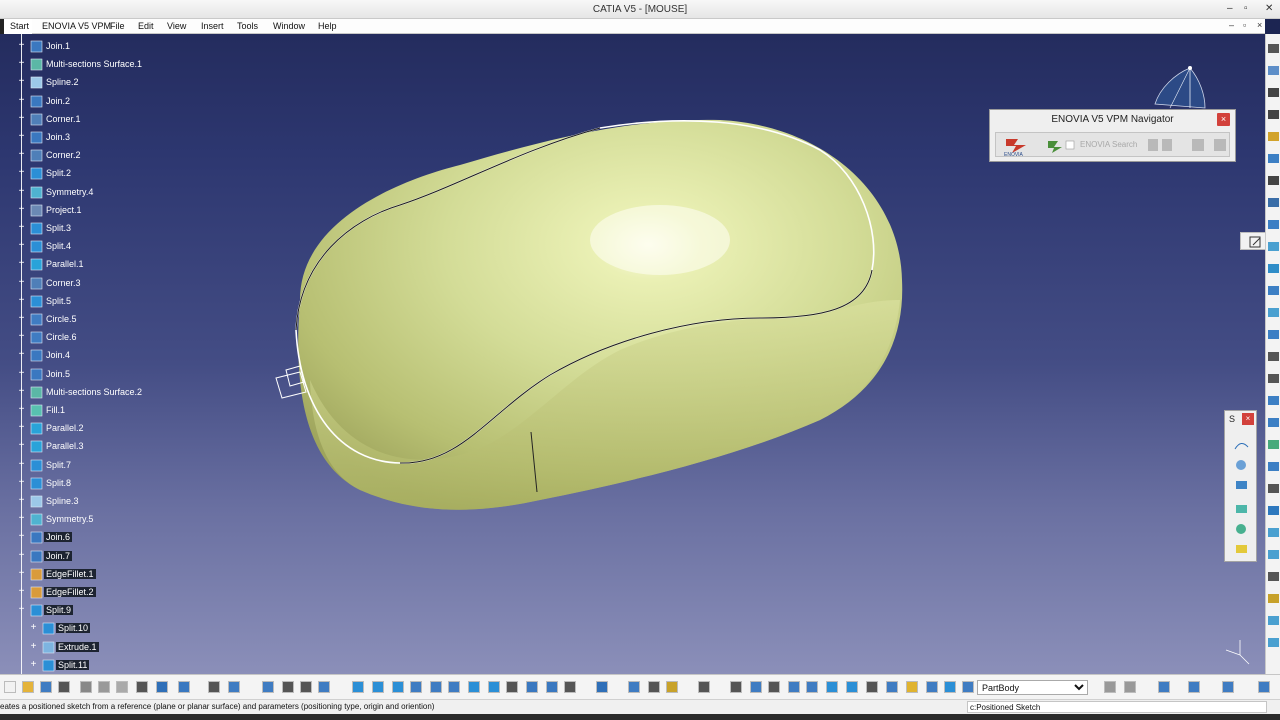 The width and height of the screenshot is (1280, 720). I want to click on menu-window: Window, so click(289, 26).